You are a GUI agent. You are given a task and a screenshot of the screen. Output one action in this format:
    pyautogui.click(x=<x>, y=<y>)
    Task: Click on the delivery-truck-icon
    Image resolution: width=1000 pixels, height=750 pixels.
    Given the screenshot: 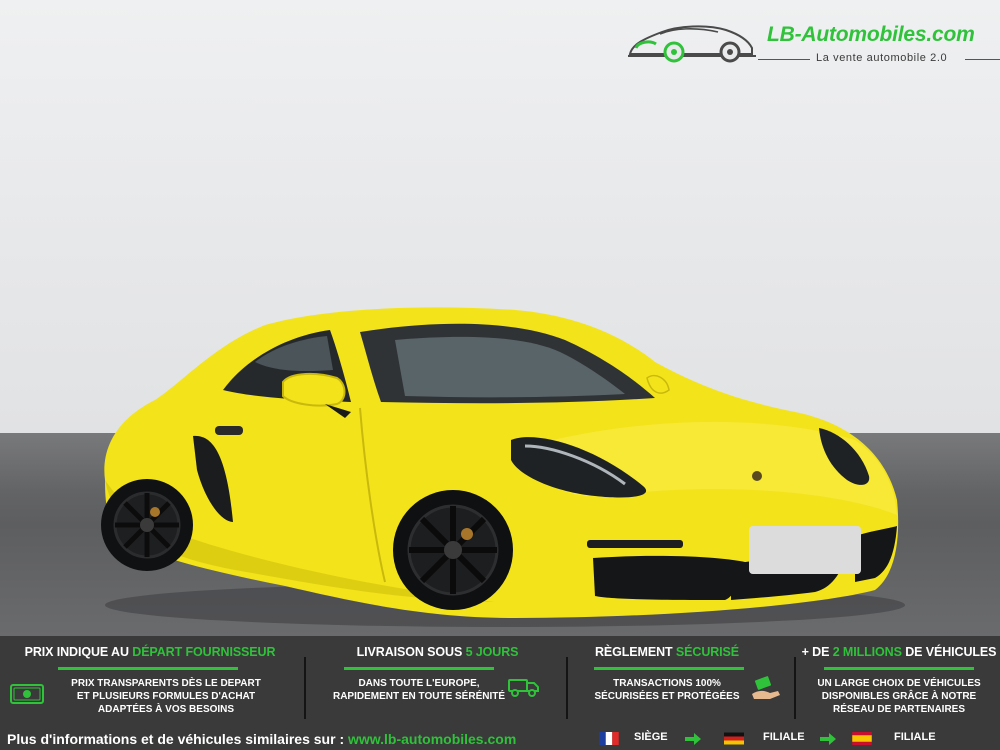 What is the action you would take?
    pyautogui.click(x=523, y=688)
    